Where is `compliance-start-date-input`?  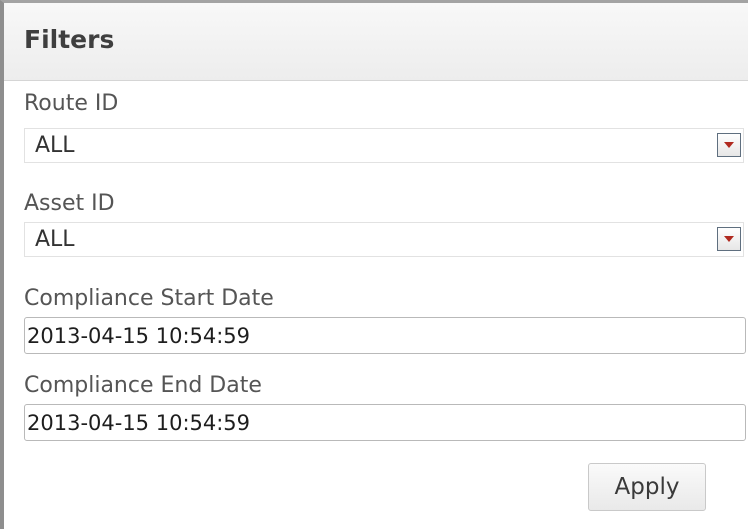 compliance-start-date-input is located at coordinates (385, 335).